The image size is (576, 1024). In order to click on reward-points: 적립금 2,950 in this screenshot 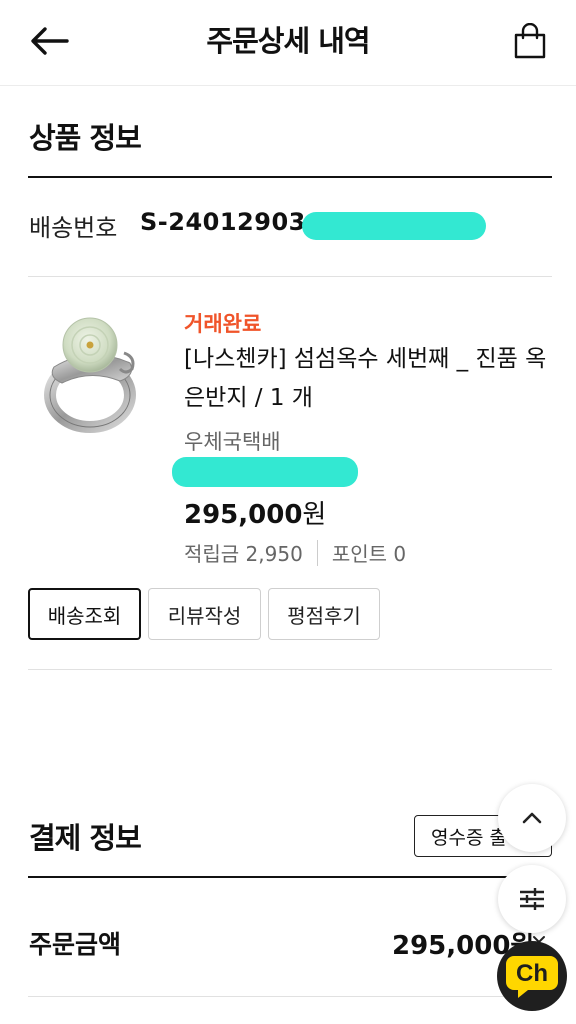, I will do `click(243, 554)`.